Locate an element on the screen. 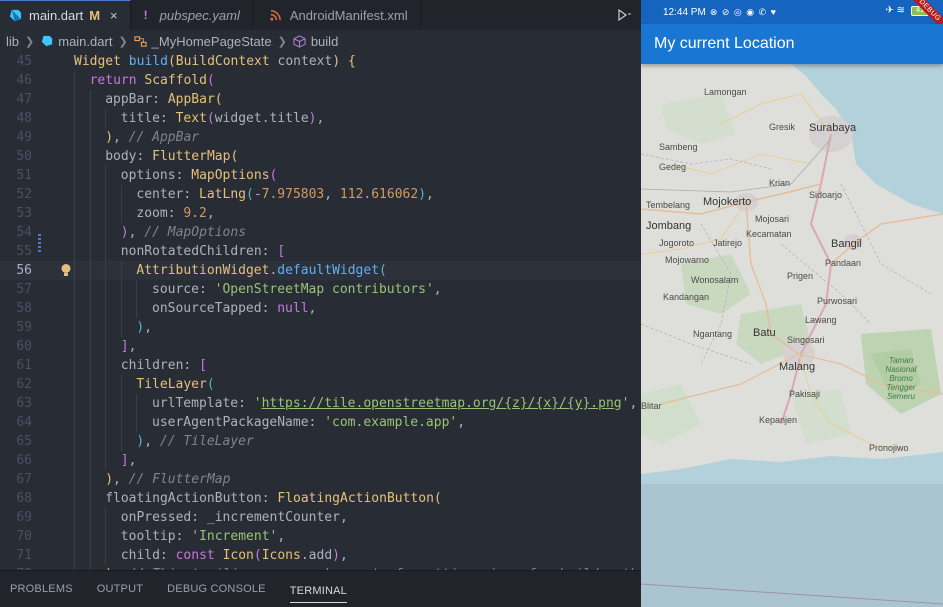  breadcrumb-class: _MyHomePageState is located at coordinates (212, 41).